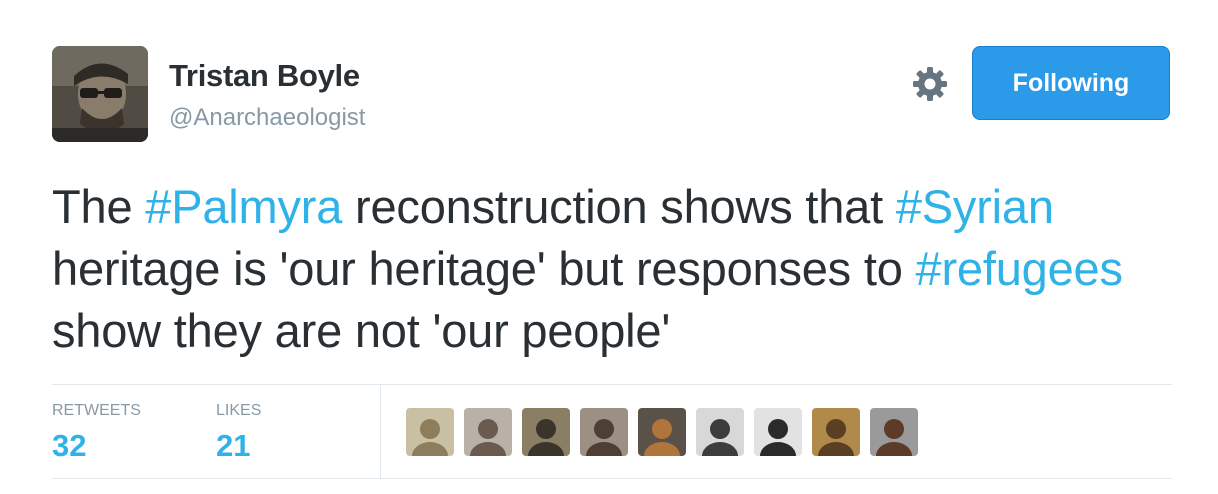 The height and width of the screenshot is (494, 1218). I want to click on retweets-label: RETWEETS, so click(96, 410).